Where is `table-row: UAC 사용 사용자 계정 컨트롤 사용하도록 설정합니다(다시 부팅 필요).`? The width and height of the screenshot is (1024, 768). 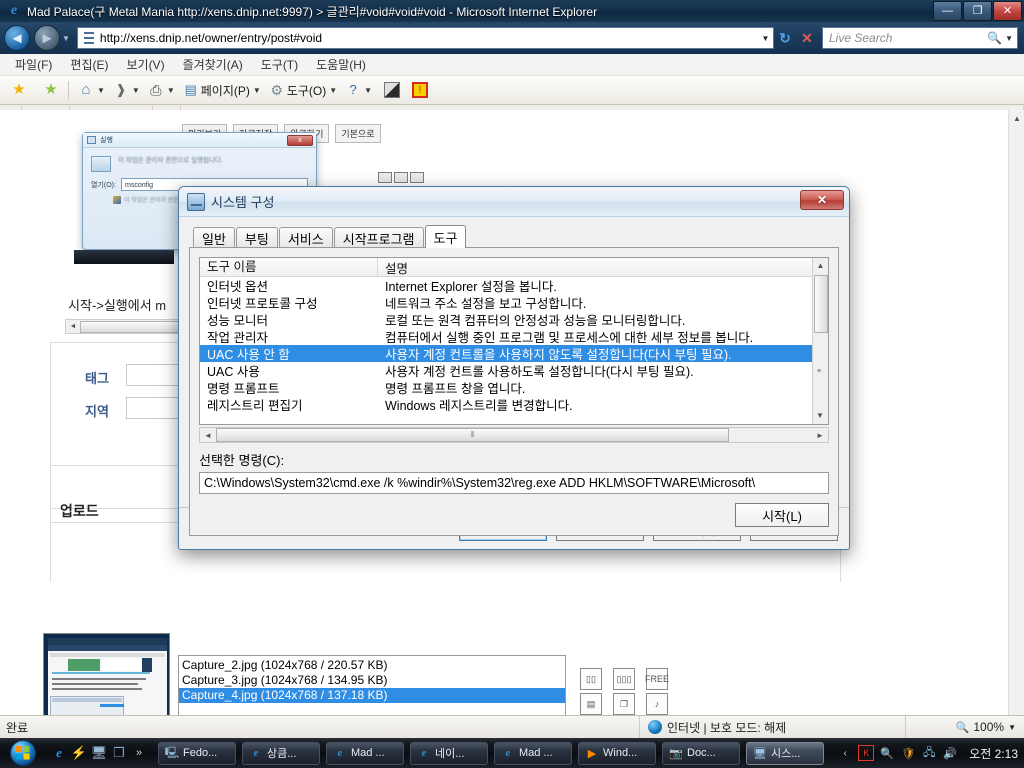
table-row: UAC 사용 사용자 계정 컨트롤 사용하도록 설정합니다(다시 부팅 필요). is located at coordinates (514, 370).